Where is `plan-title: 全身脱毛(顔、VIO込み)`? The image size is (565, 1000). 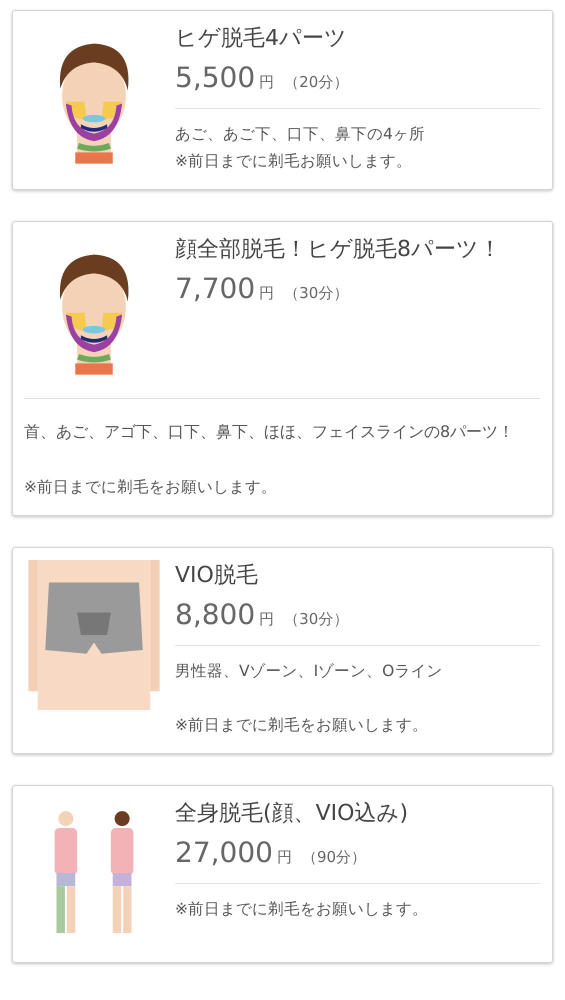
plan-title: 全身脱毛(顔、VIO込み) is located at coordinates (292, 814).